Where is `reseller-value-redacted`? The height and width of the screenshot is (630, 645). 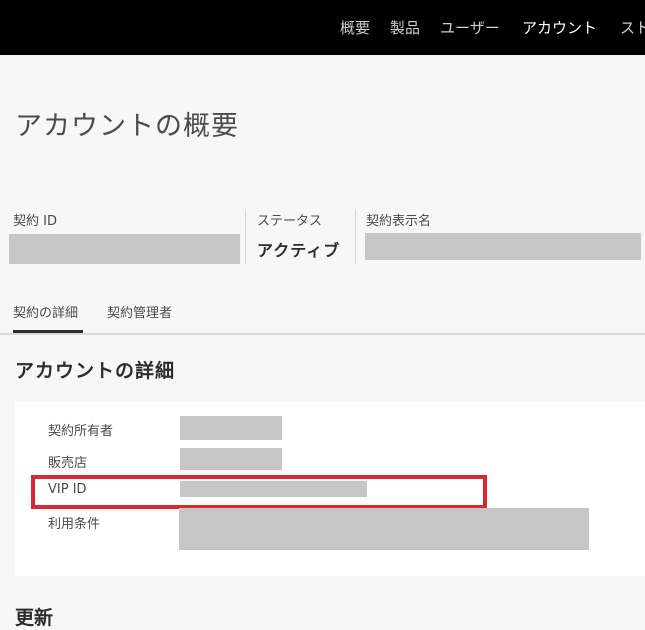 reseller-value-redacted is located at coordinates (231, 459).